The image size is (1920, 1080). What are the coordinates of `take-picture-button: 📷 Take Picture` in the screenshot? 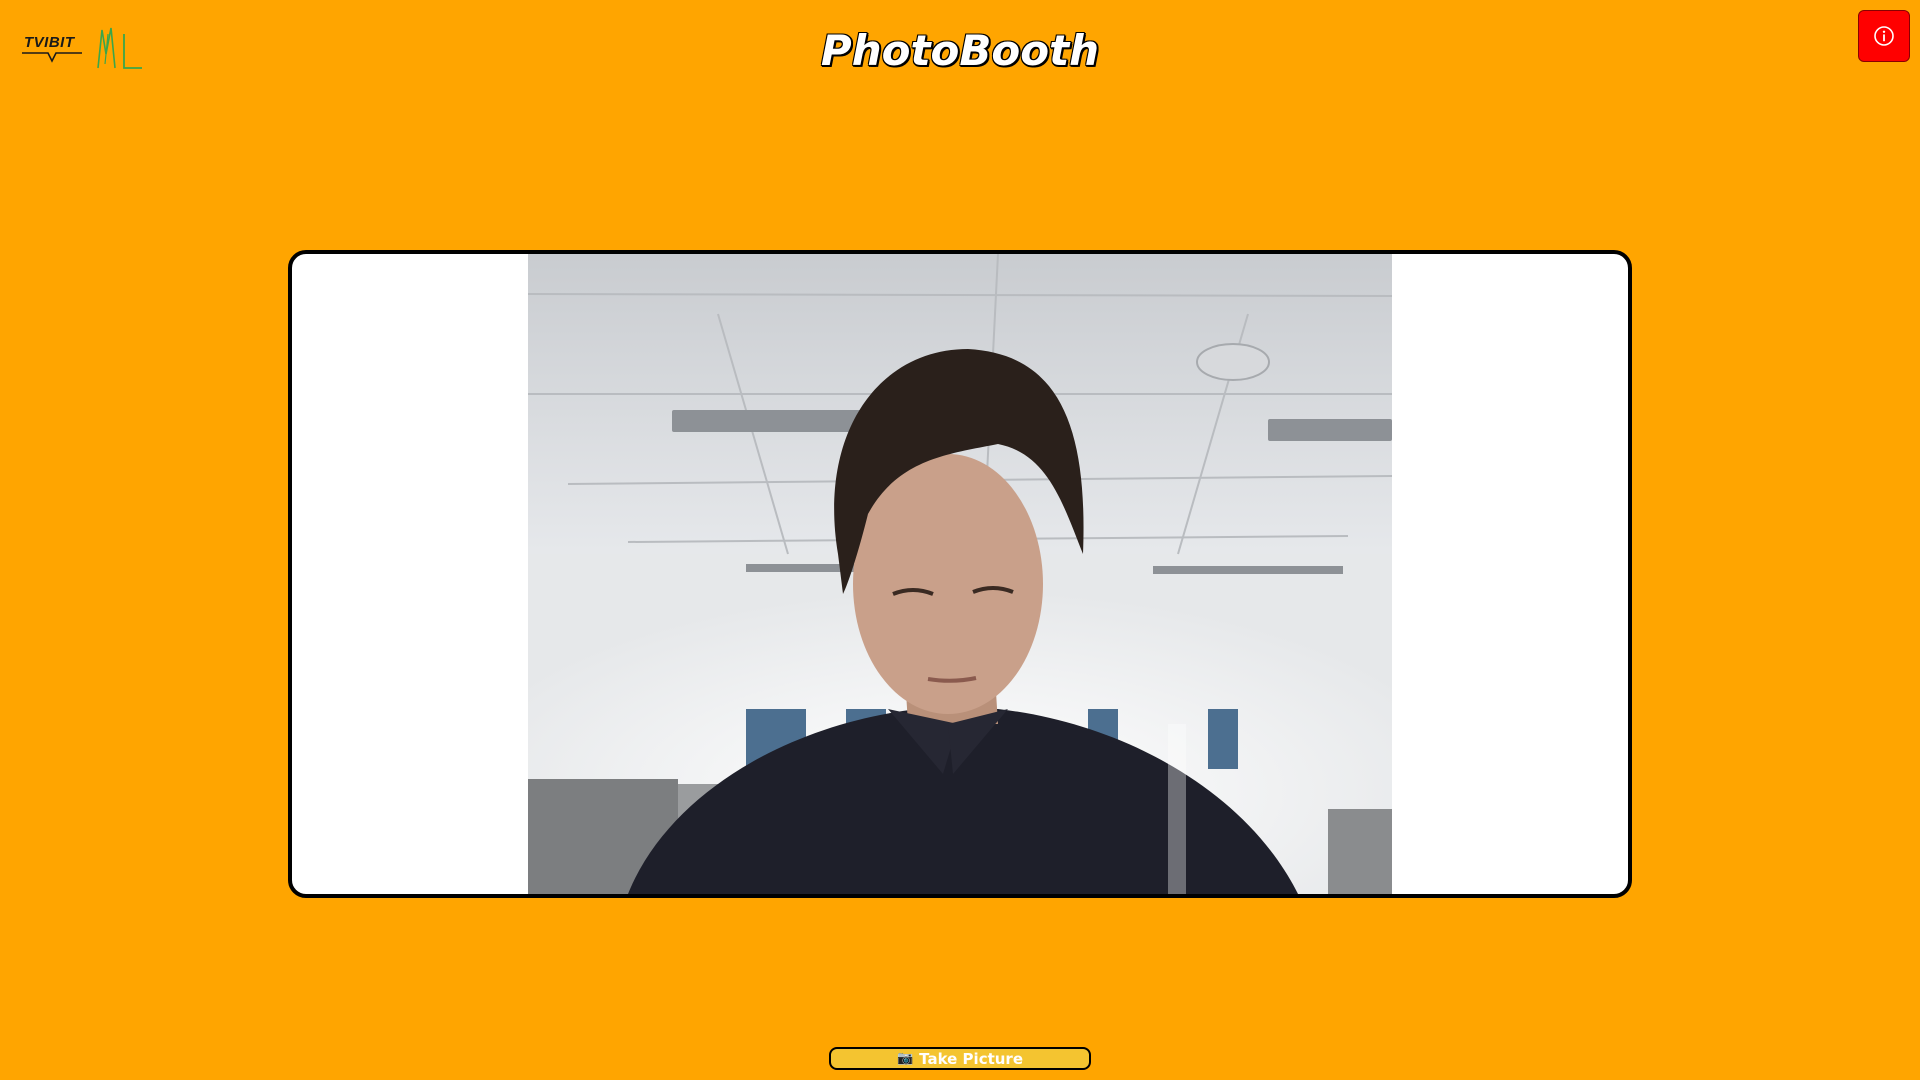 It's located at (960, 1058).